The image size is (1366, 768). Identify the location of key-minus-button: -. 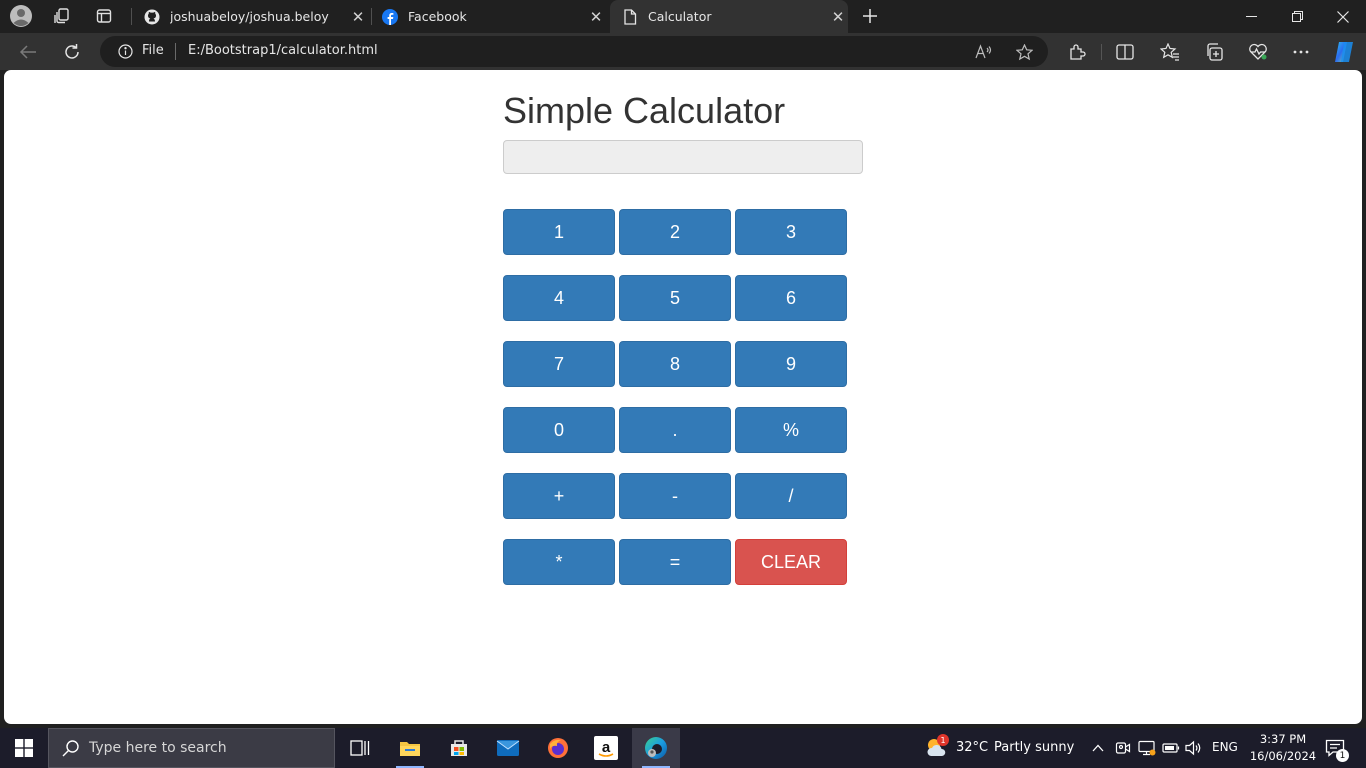
(675, 496).